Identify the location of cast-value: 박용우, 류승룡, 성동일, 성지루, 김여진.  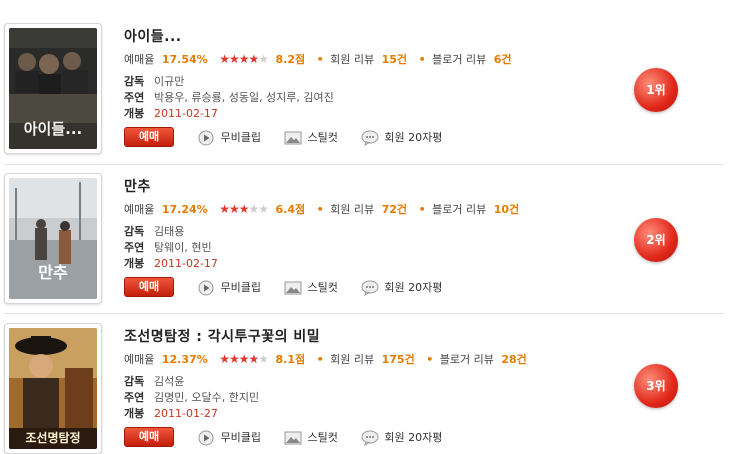
(244, 97).